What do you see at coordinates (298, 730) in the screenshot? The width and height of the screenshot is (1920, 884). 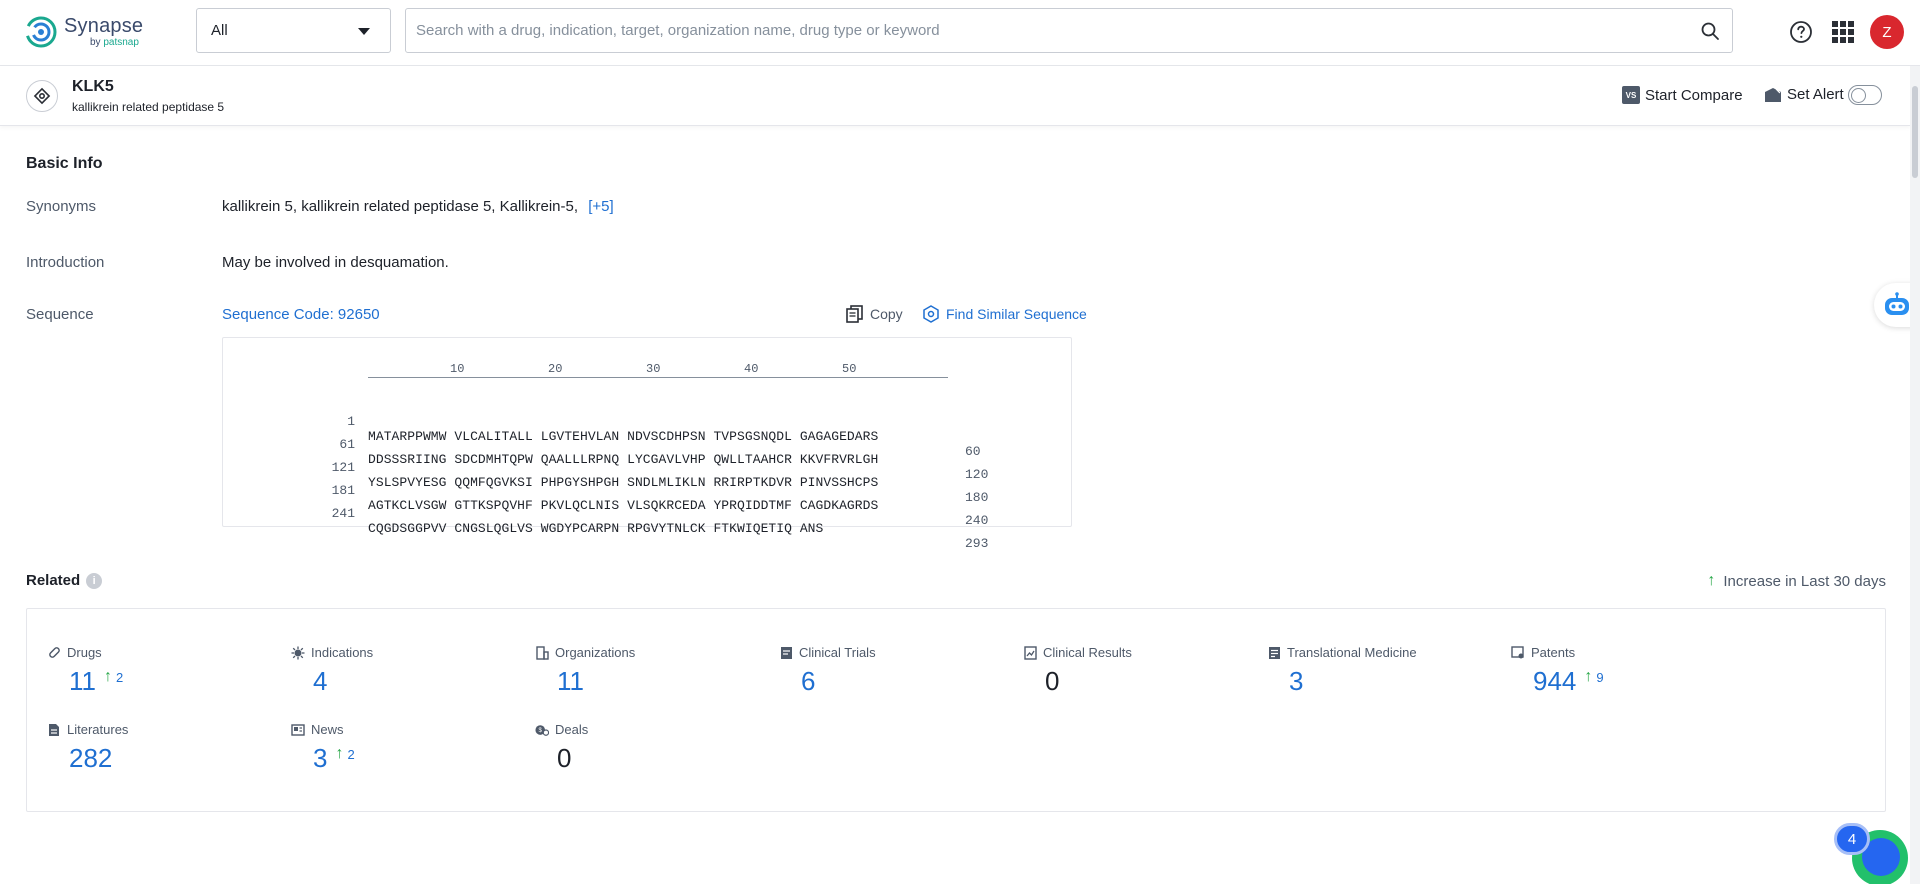 I see `newspaper-icon` at bounding box center [298, 730].